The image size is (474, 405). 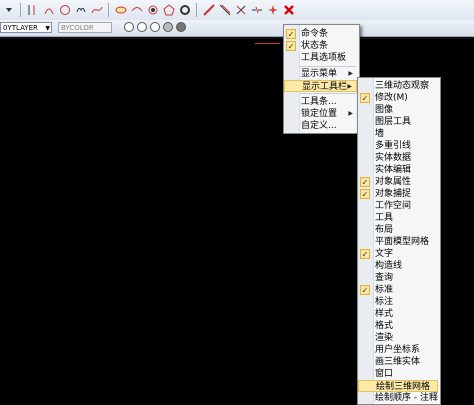 I want to click on menu-item-label: 标注, so click(x=384, y=302).